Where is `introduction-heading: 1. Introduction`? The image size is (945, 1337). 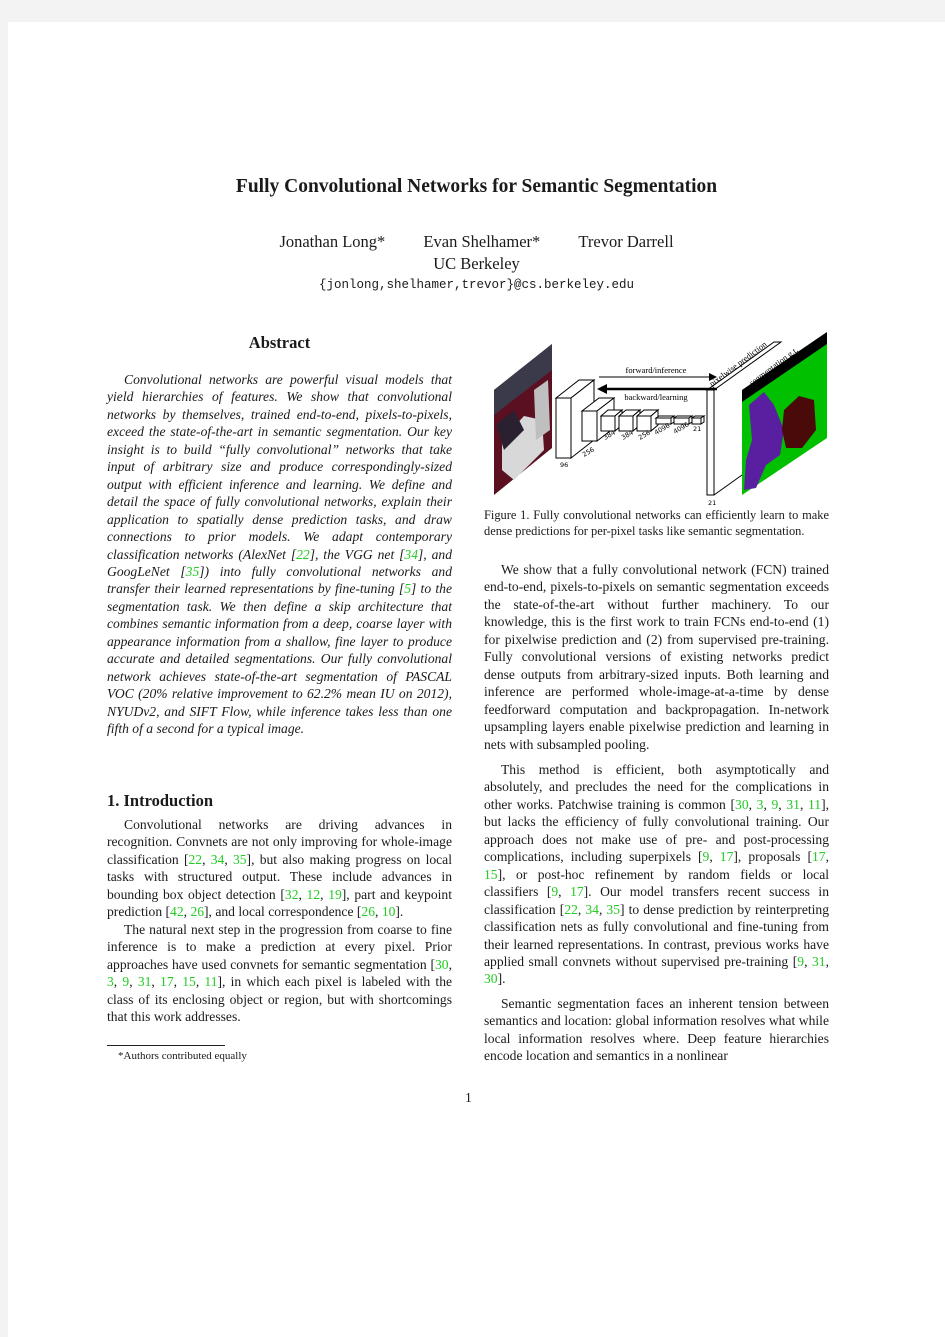 introduction-heading: 1. Introduction is located at coordinates (160, 800).